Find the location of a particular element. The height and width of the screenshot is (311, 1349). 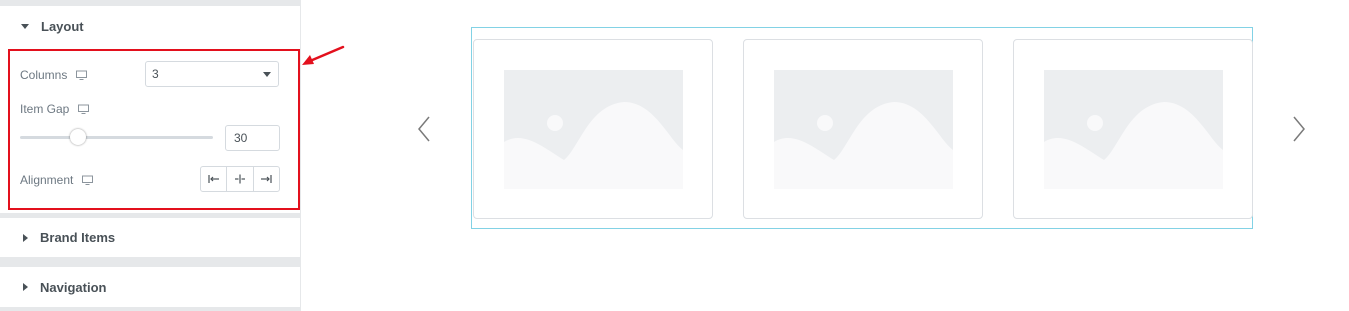

chevron-down-icon is located at coordinates (267, 74).